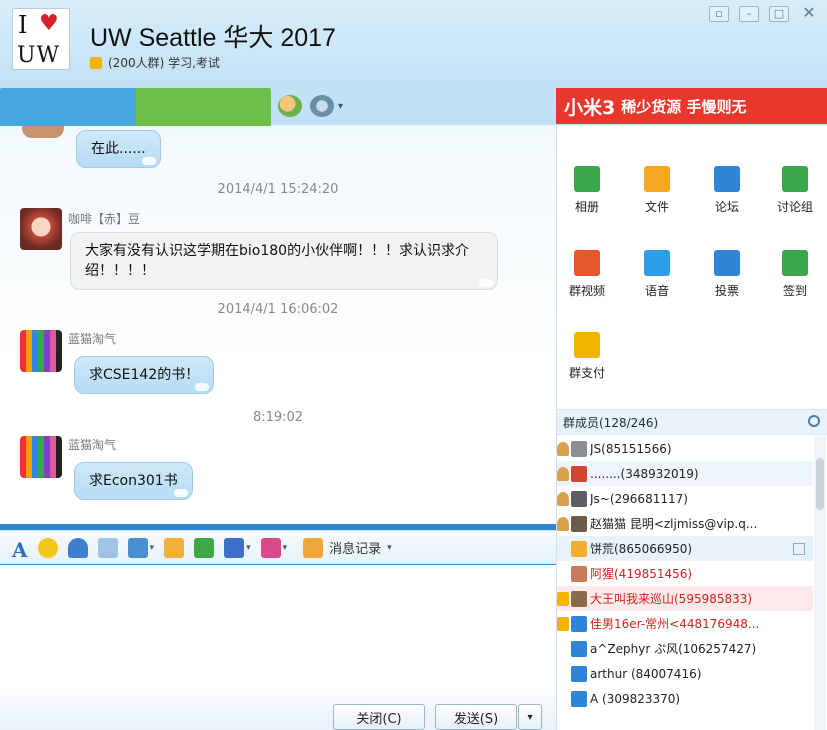 The width and height of the screenshot is (827, 730). I want to click on scrollbar-thumb, so click(820, 484).